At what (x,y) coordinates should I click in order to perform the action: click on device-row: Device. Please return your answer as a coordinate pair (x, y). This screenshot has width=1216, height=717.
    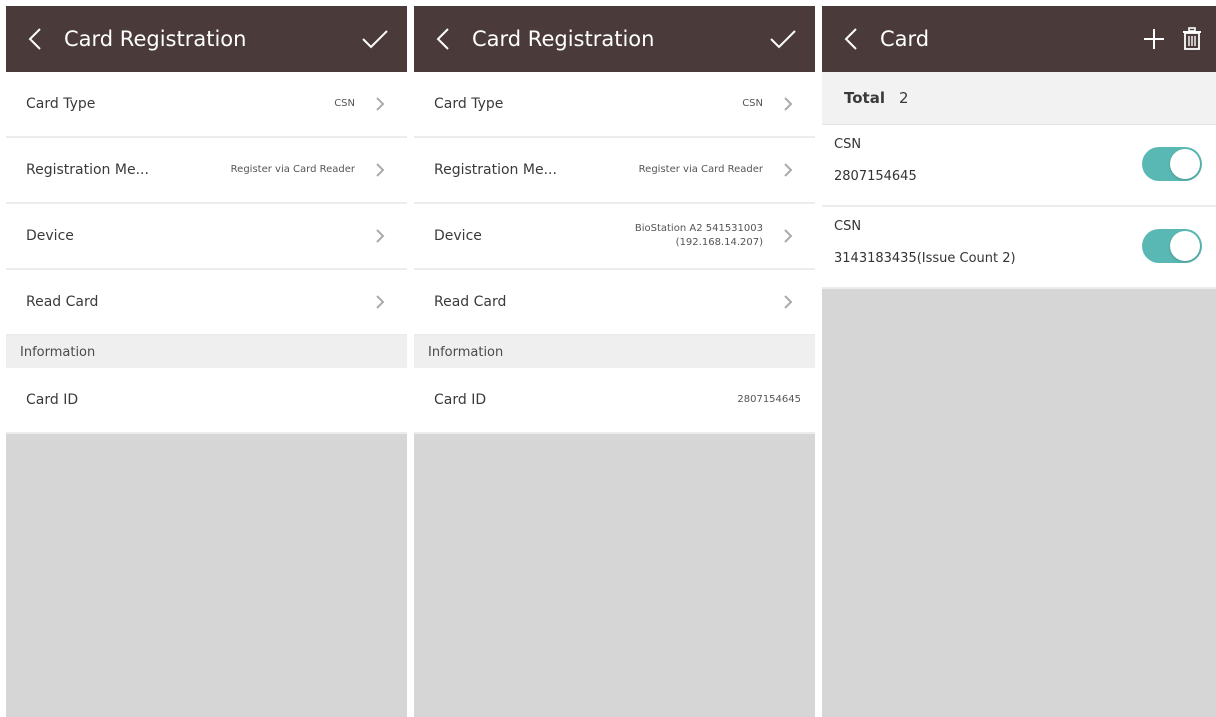
    Looking at the image, I should click on (206, 237).